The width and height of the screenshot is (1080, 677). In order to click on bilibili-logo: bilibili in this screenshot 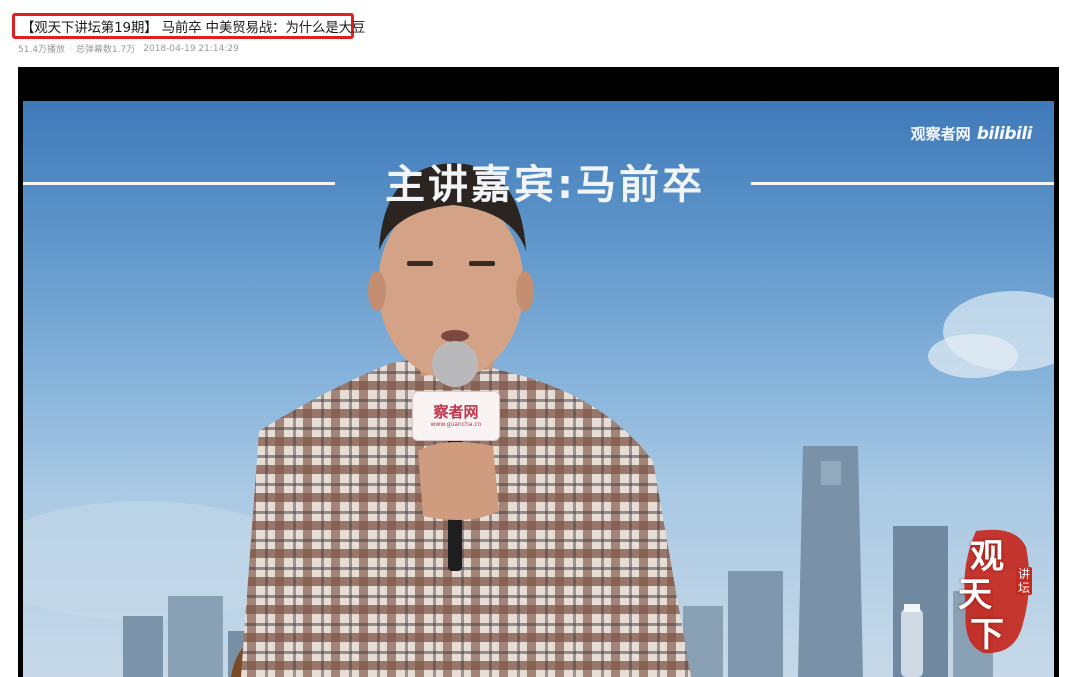, I will do `click(1004, 133)`.